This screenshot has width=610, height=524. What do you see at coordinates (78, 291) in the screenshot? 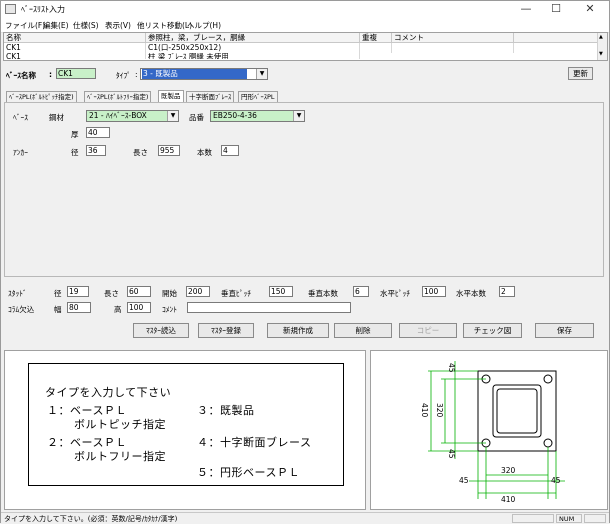
I see `stud-diameter-input: 19` at bounding box center [78, 291].